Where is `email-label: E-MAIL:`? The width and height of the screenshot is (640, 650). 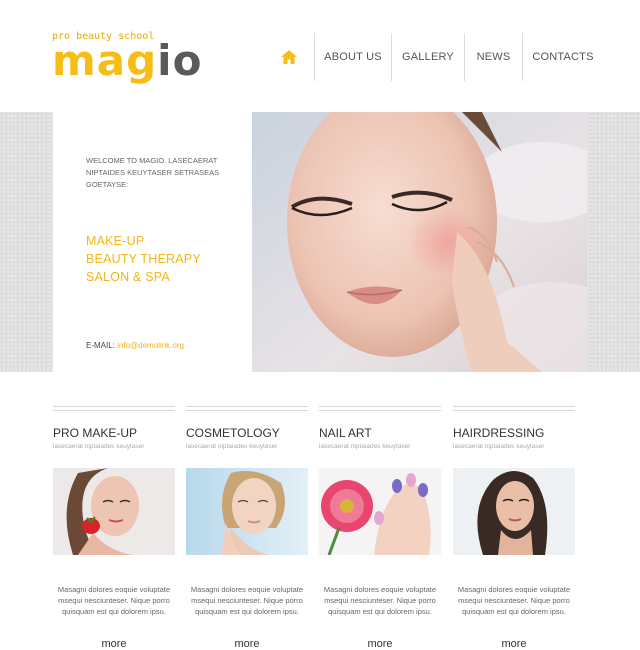
email-label: E-MAIL: is located at coordinates (100, 345).